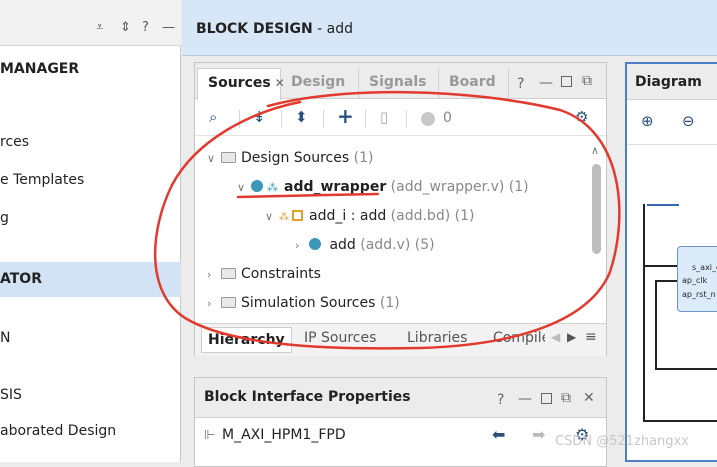 The image size is (717, 467). Describe the element at coordinates (340, 338) in the screenshot. I see `tab-ip-sources: IP Sources` at that location.